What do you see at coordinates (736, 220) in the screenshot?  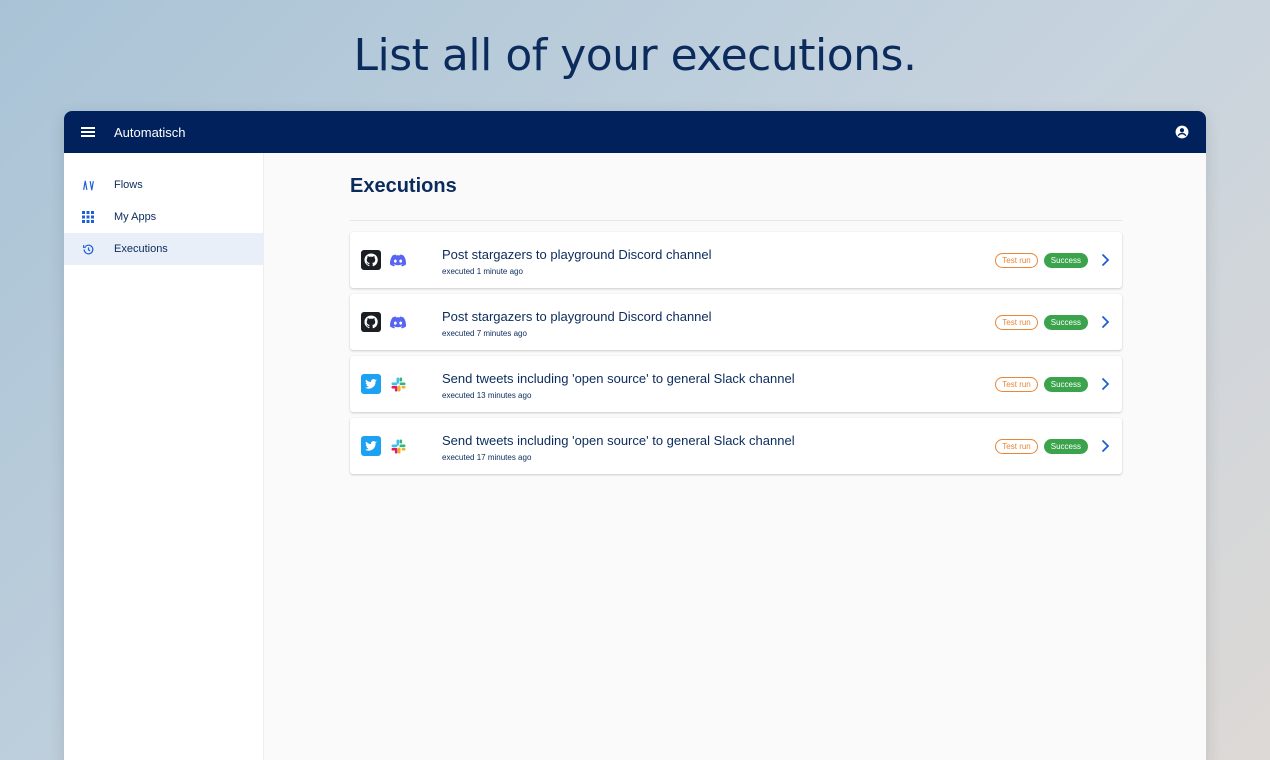 I see `divider` at bounding box center [736, 220].